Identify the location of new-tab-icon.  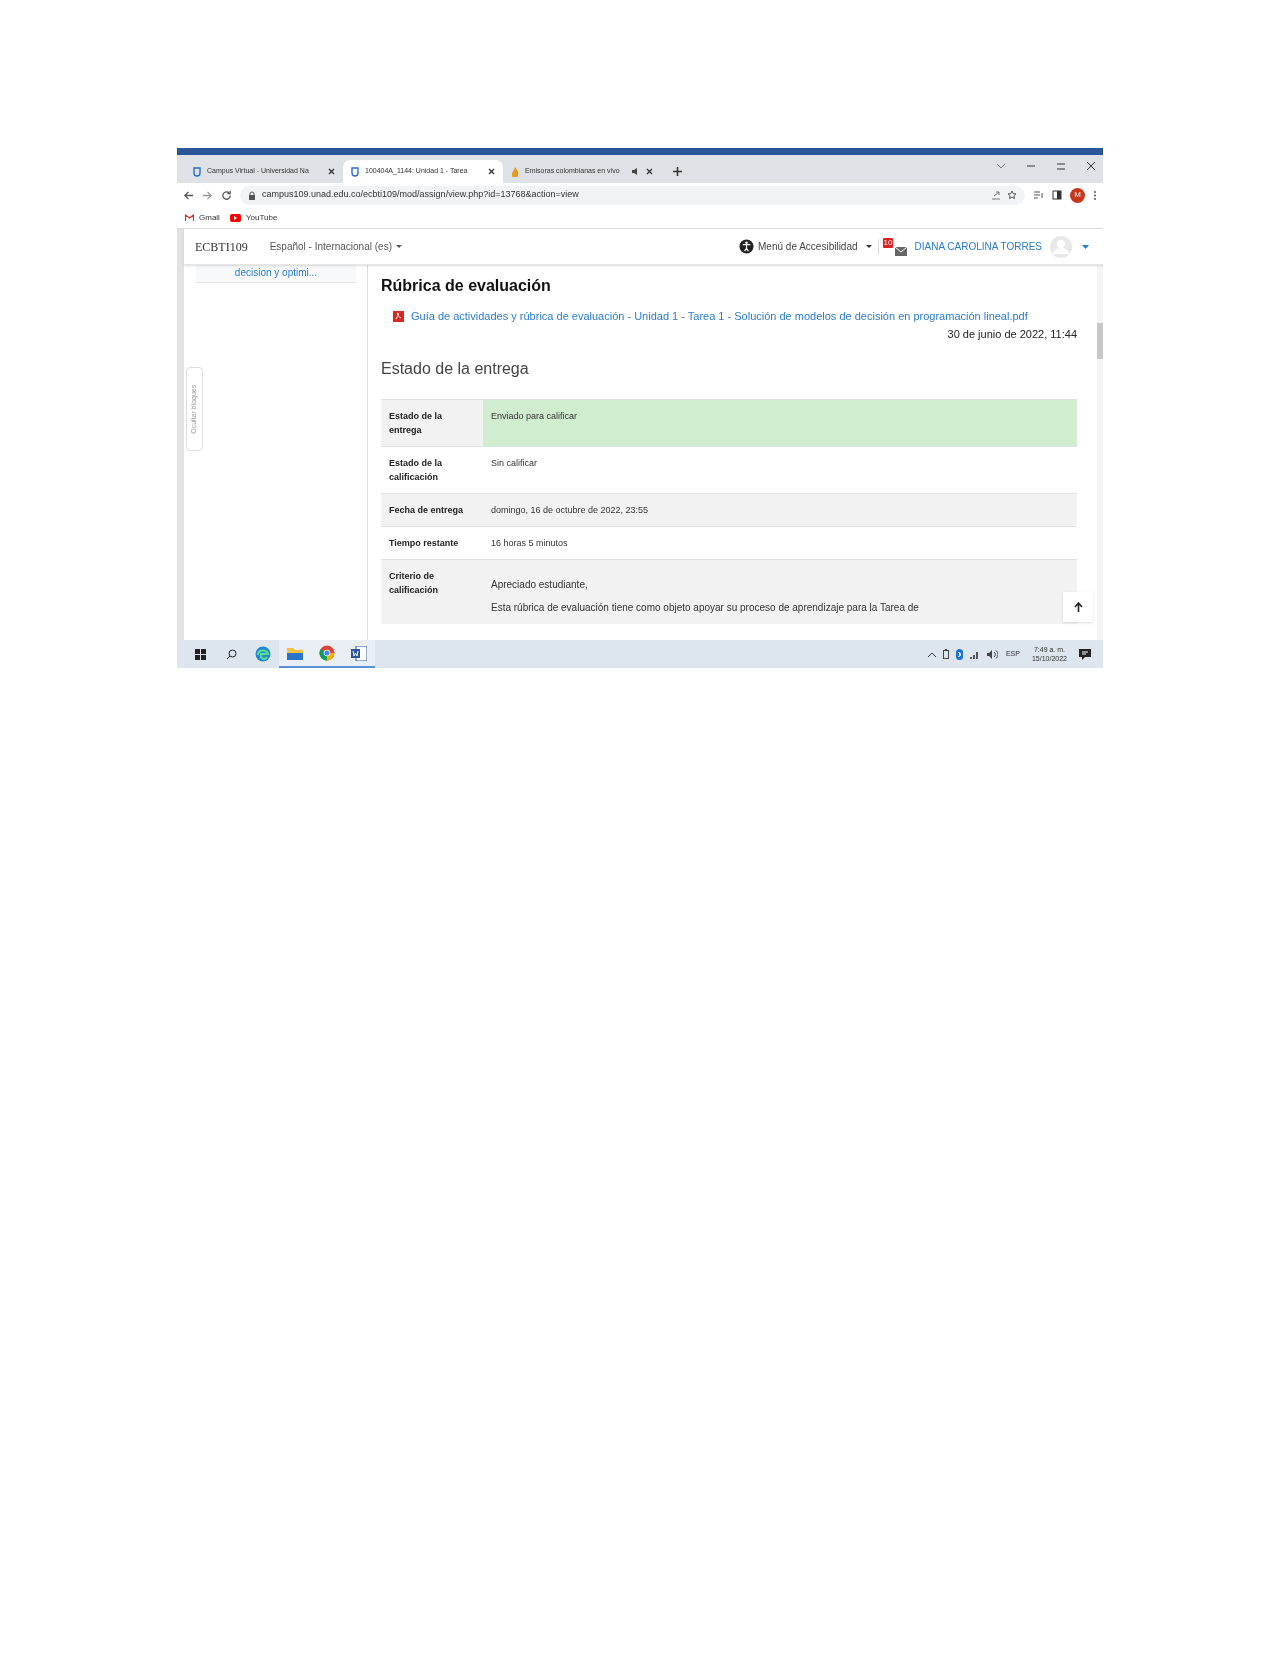
(677, 171).